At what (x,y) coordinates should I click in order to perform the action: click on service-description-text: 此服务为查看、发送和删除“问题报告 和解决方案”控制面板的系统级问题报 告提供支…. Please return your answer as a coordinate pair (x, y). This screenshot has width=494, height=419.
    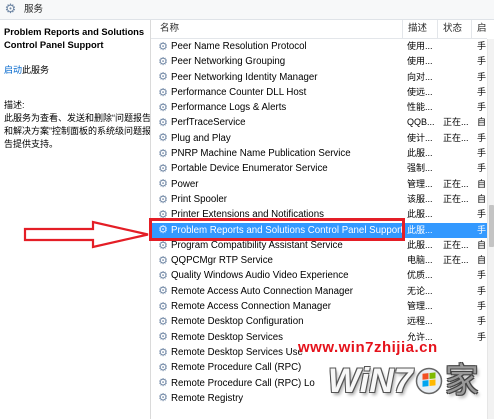
    Looking at the image, I should click on (77, 131).